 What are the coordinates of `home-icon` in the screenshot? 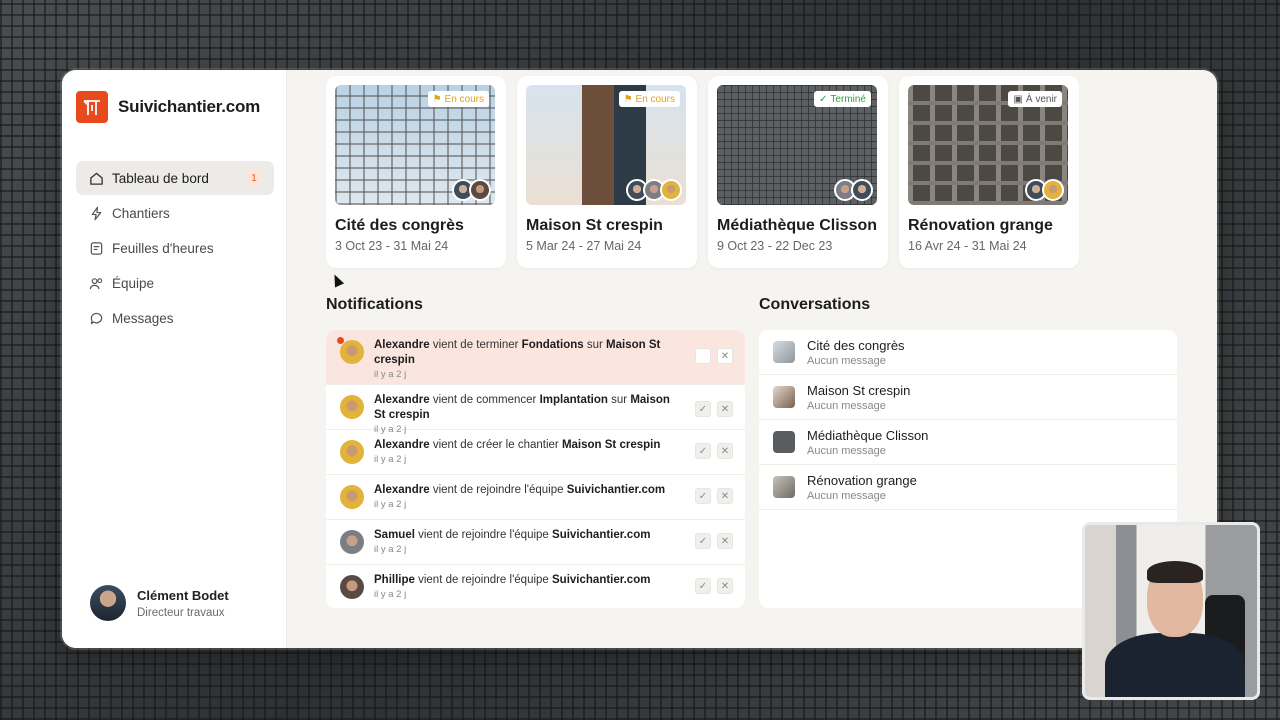 It's located at (96, 178).